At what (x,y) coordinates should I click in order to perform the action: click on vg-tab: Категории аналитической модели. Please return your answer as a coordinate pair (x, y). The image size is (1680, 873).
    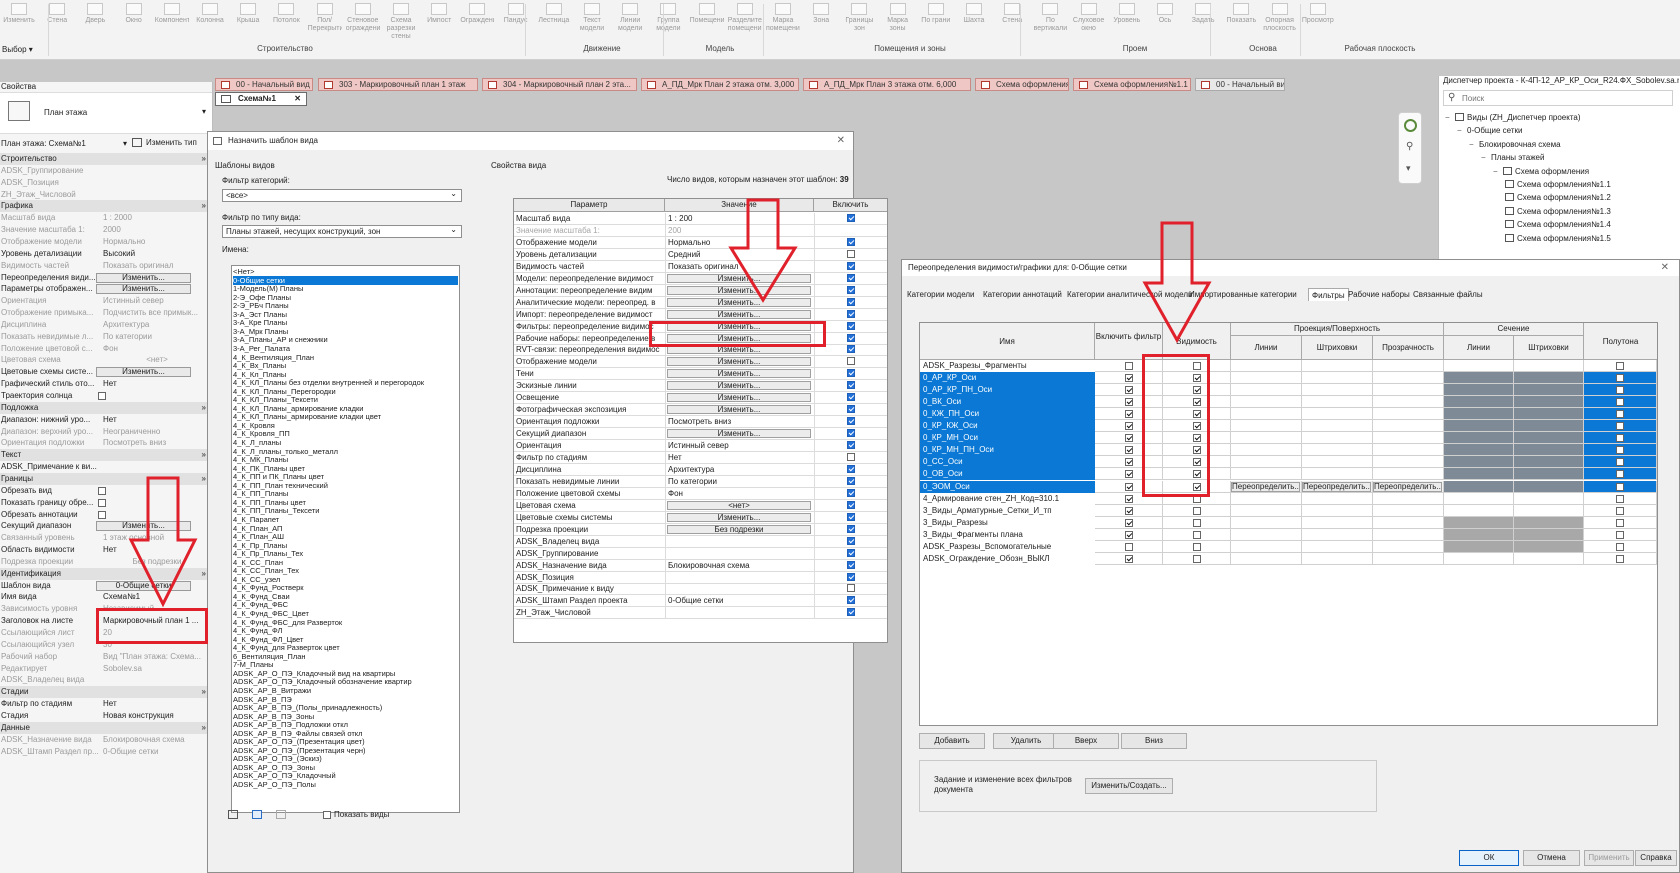
    Looking at the image, I should click on (1129, 294).